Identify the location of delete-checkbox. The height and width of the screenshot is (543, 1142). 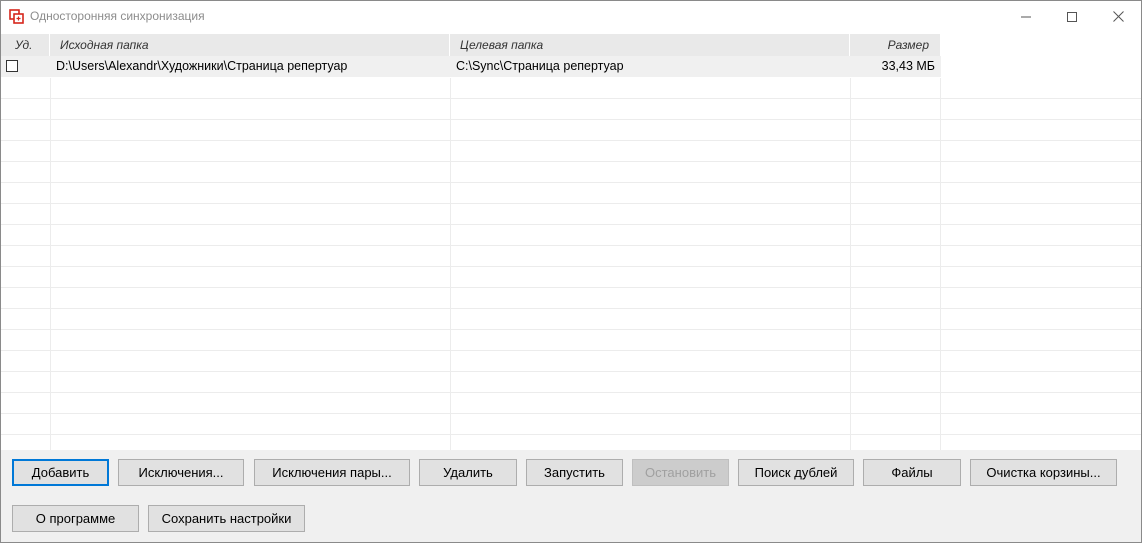
(12, 66).